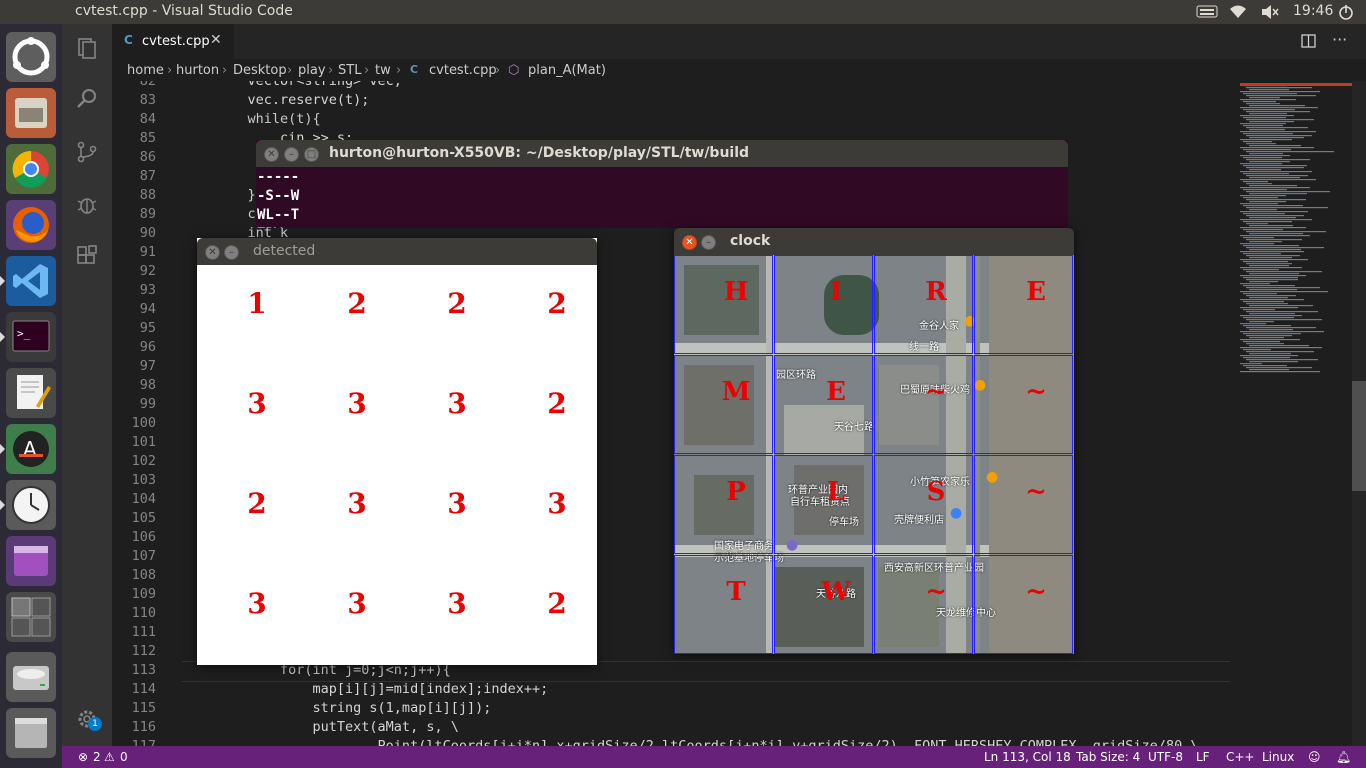 The height and width of the screenshot is (768, 1366). What do you see at coordinates (1238, 12) in the screenshot?
I see `wifi-icon` at bounding box center [1238, 12].